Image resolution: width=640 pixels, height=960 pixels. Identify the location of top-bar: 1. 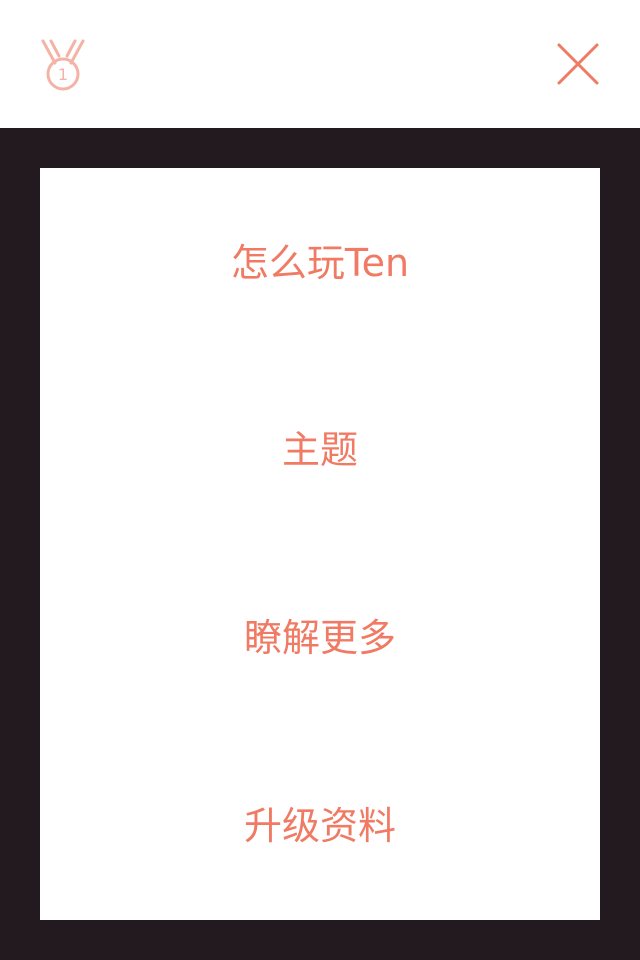
(320, 64).